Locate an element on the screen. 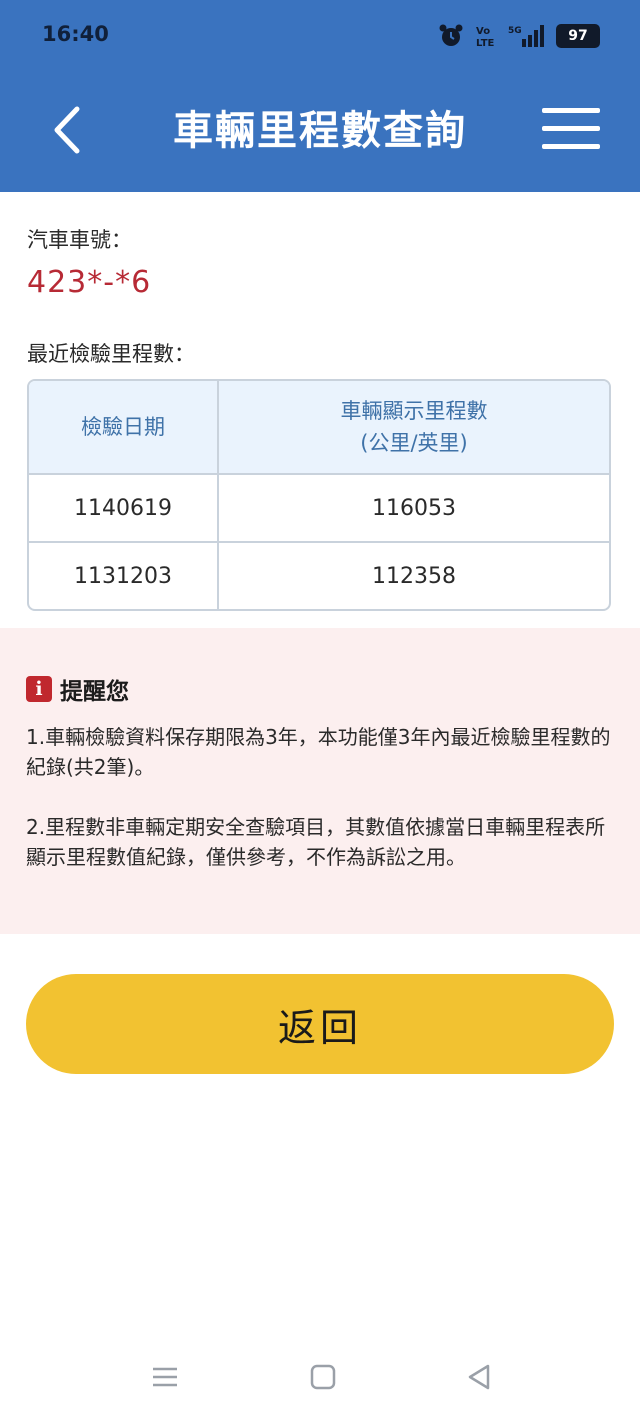 The width and height of the screenshot is (640, 1422). reminder-heading: i 提醒您 is located at coordinates (77, 689).